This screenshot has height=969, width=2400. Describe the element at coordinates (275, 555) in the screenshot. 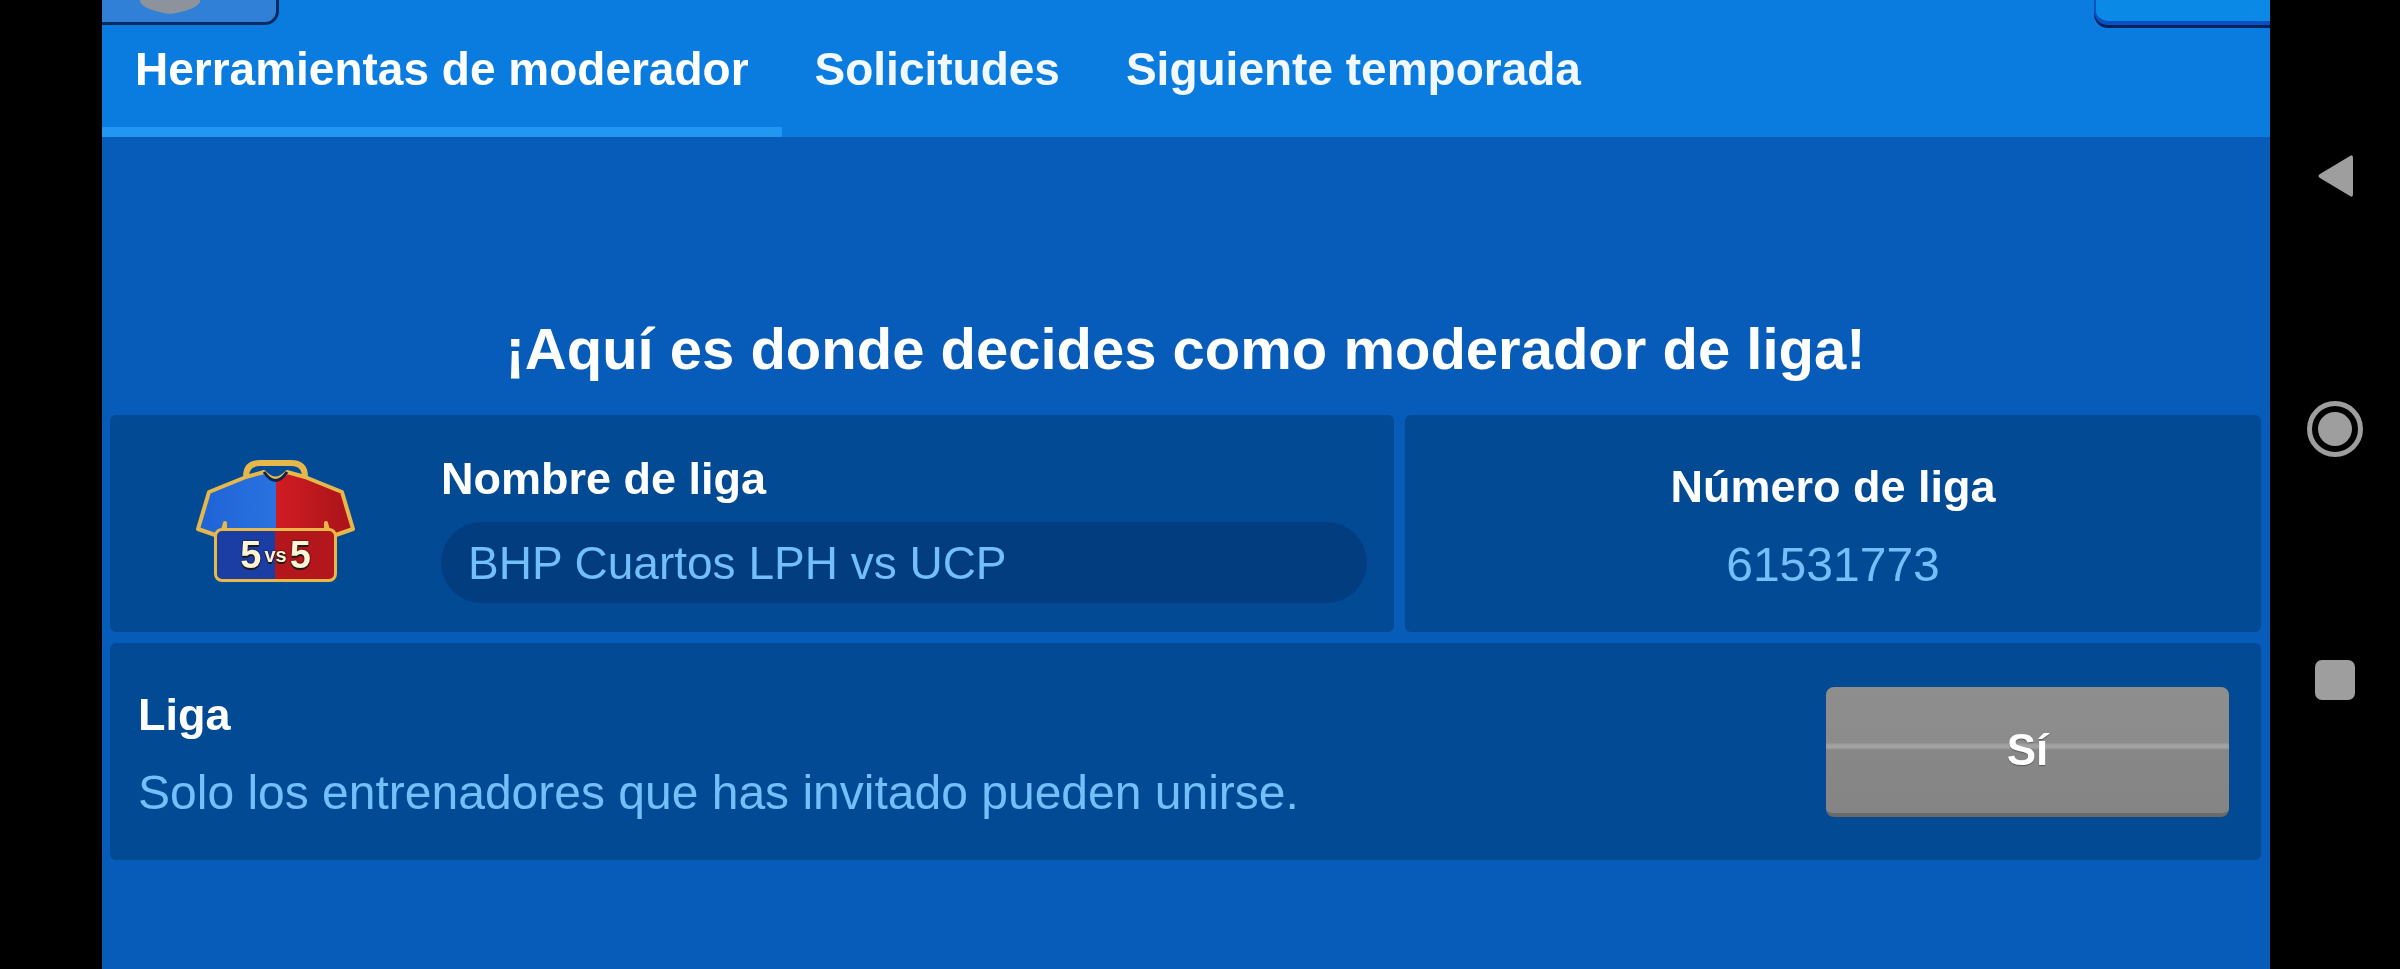

I see `versus-label: vs` at that location.